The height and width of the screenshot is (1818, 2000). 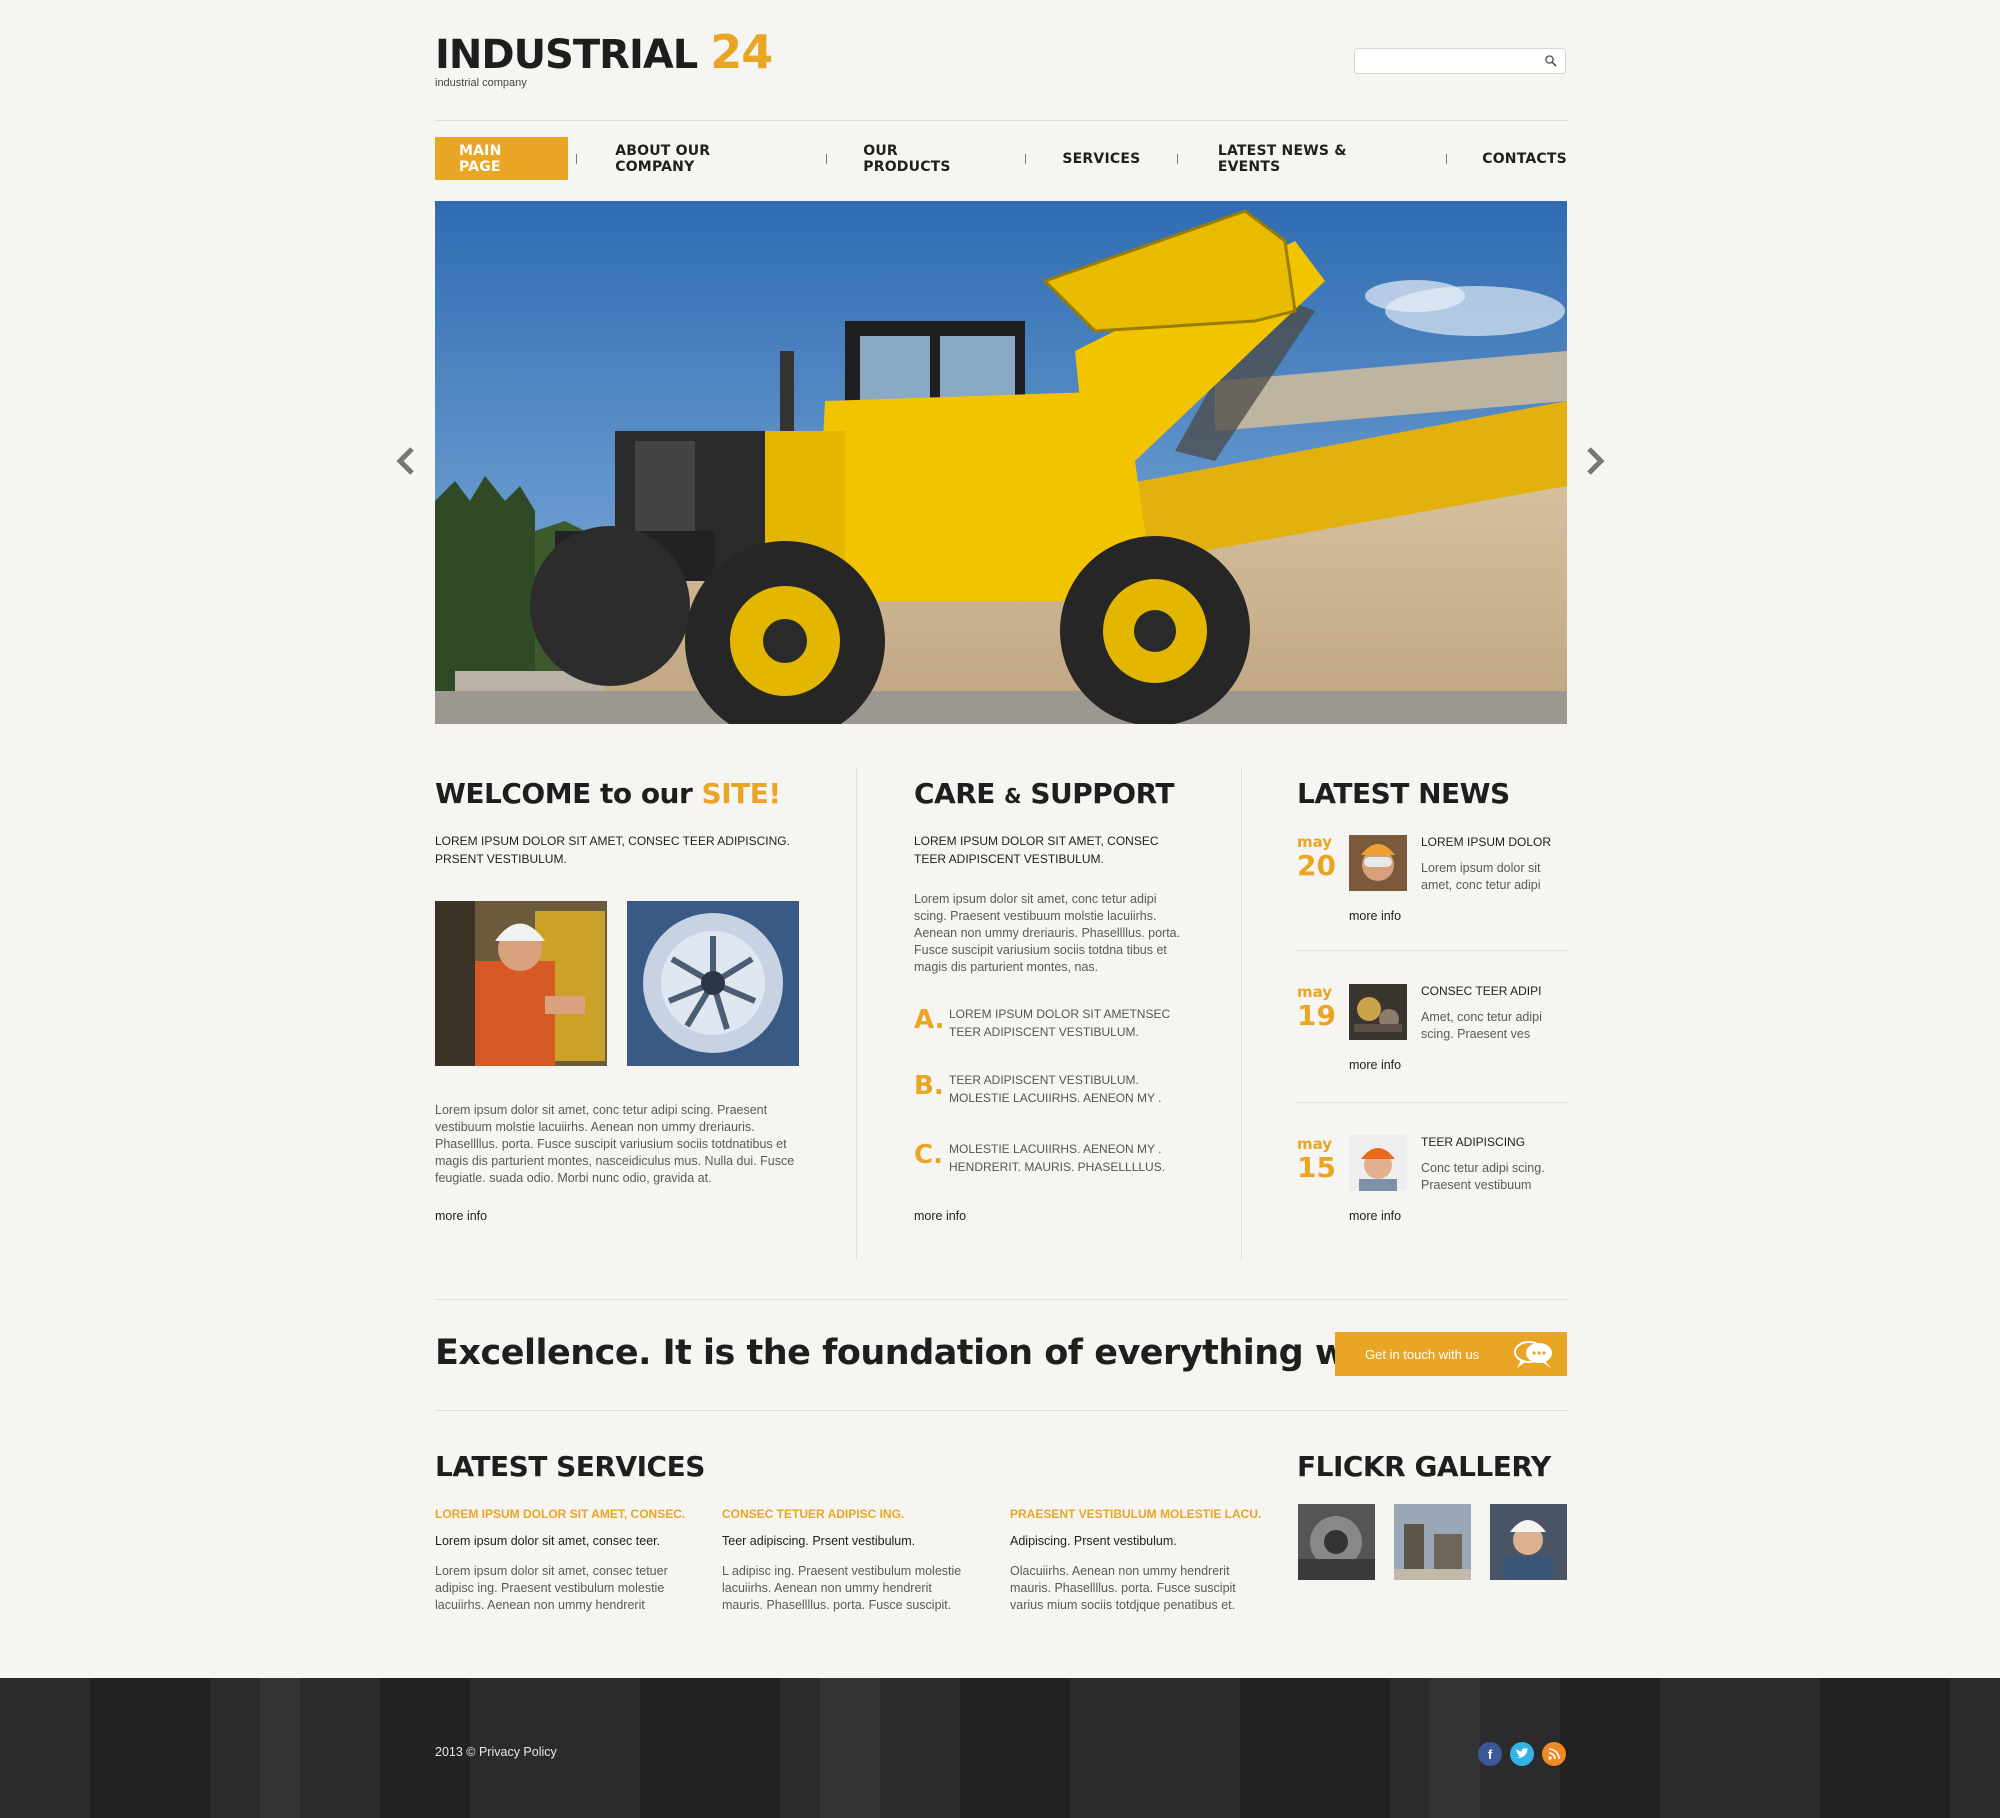 I want to click on rss-icon, so click(x=1554, y=1754).